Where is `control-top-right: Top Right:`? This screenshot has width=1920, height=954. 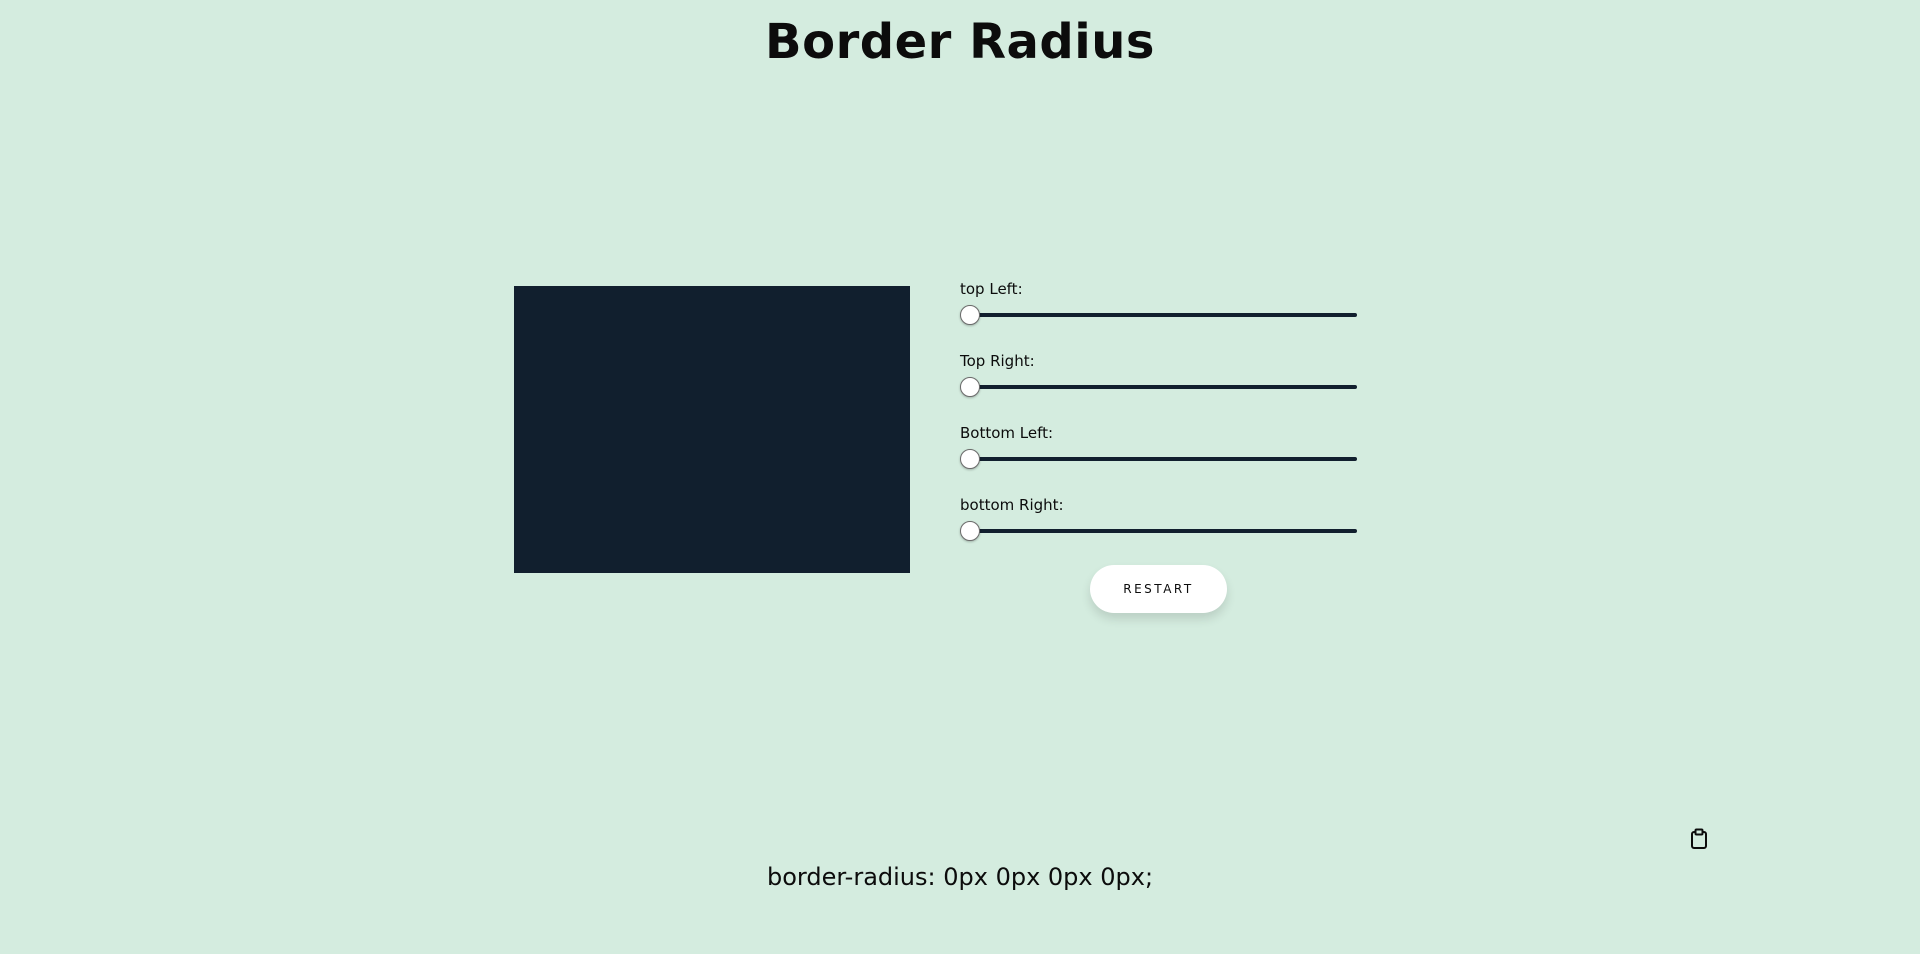 control-top-right: Top Right: is located at coordinates (1160, 380).